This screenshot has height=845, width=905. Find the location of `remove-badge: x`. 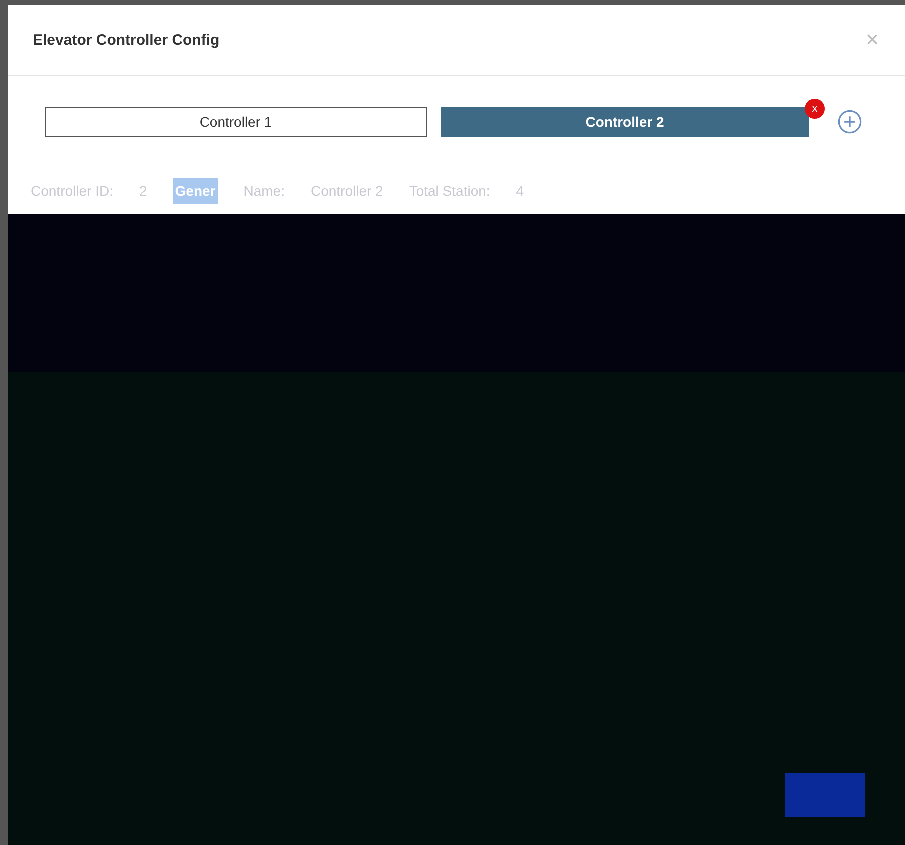

remove-badge: x is located at coordinates (815, 109).